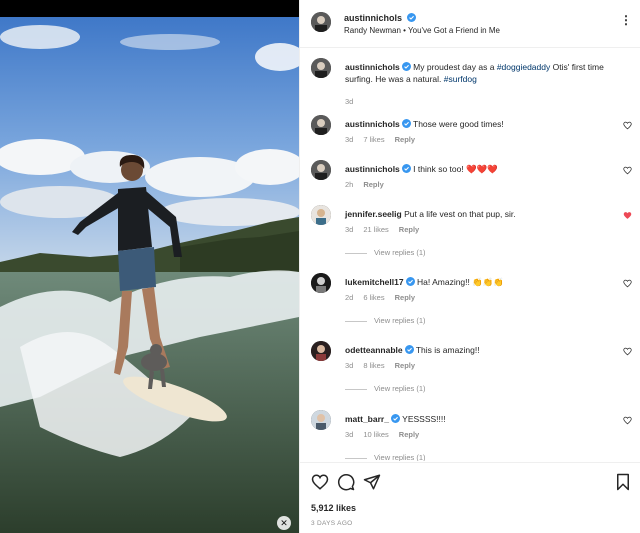 The width and height of the screenshot is (640, 533). I want to click on comment-time: 2d, so click(349, 297).